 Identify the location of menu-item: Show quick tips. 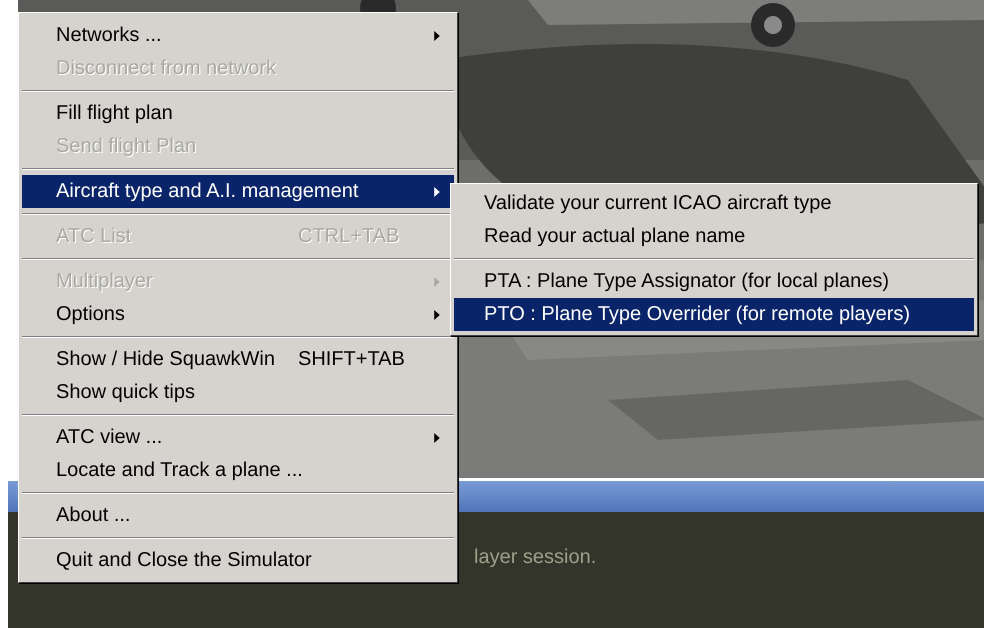
(238, 392).